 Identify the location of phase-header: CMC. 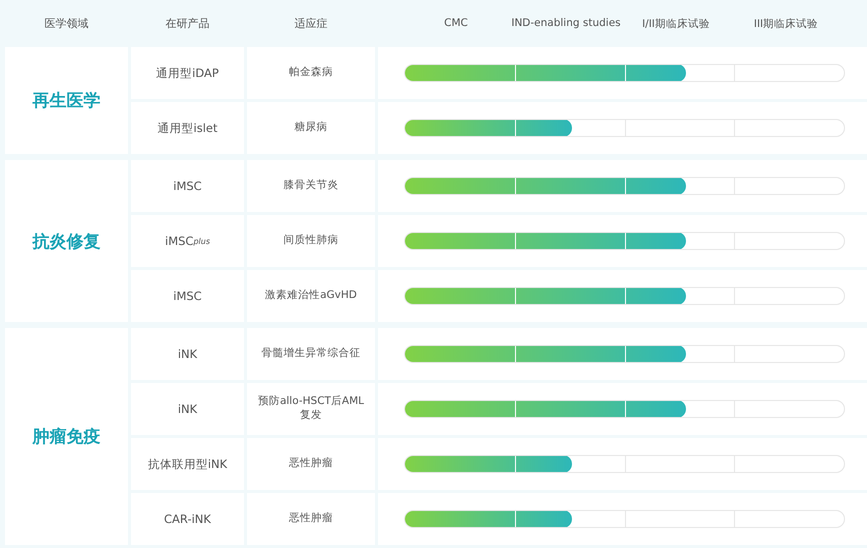
(456, 23).